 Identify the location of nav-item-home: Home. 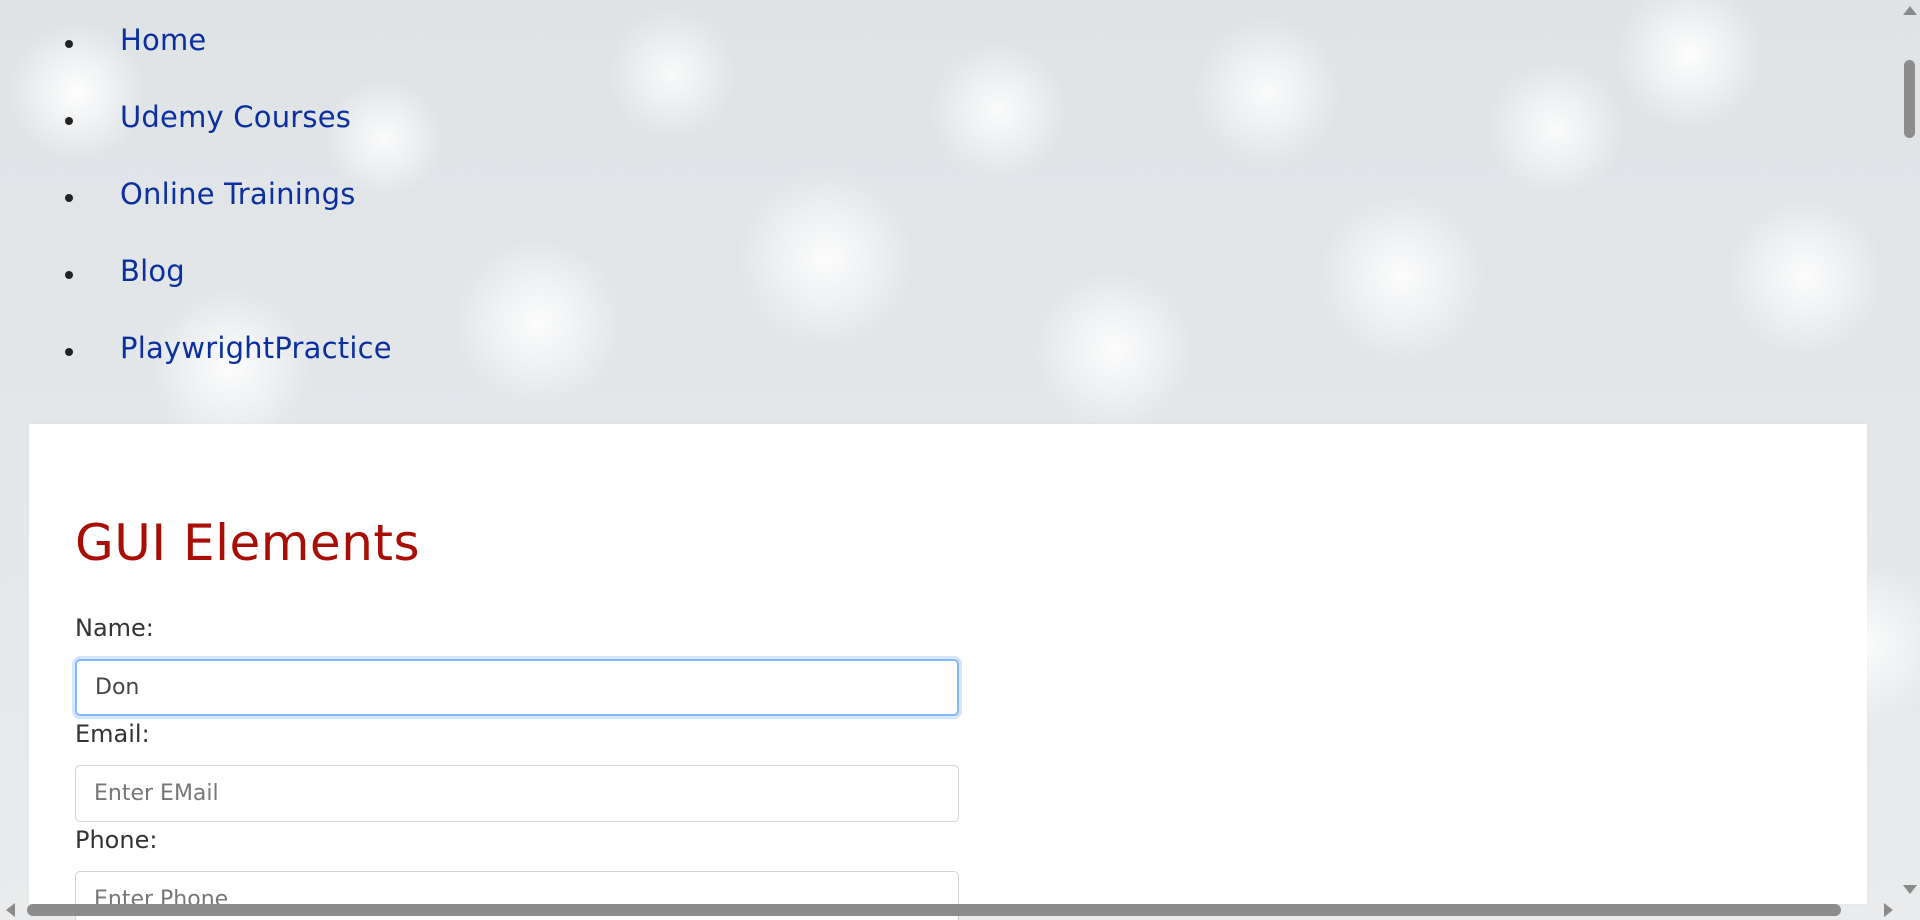
(196, 56).